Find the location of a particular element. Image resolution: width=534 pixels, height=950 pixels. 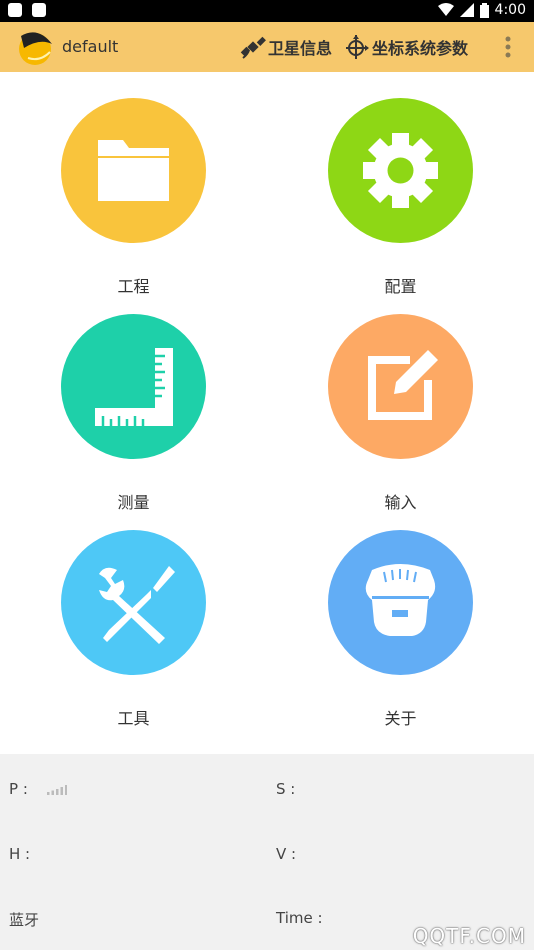

about-circle is located at coordinates (400, 602).